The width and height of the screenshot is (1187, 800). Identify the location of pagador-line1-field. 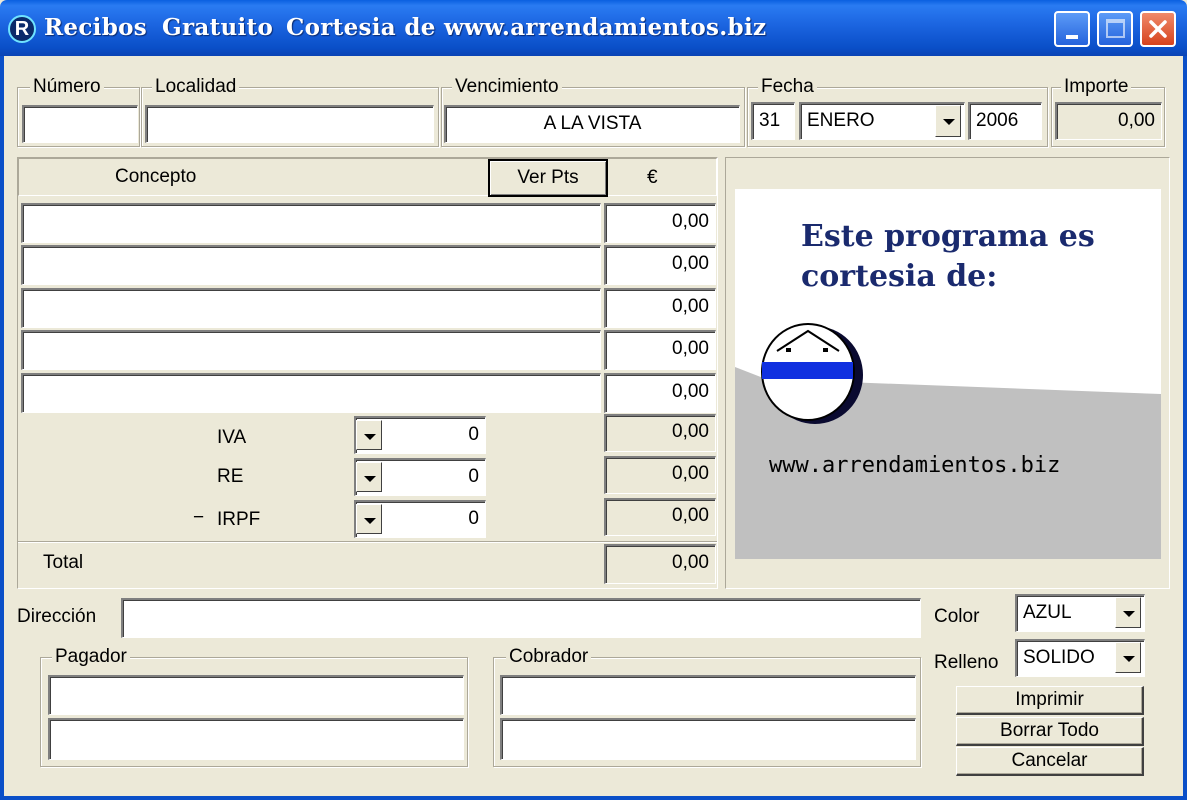
(256, 695).